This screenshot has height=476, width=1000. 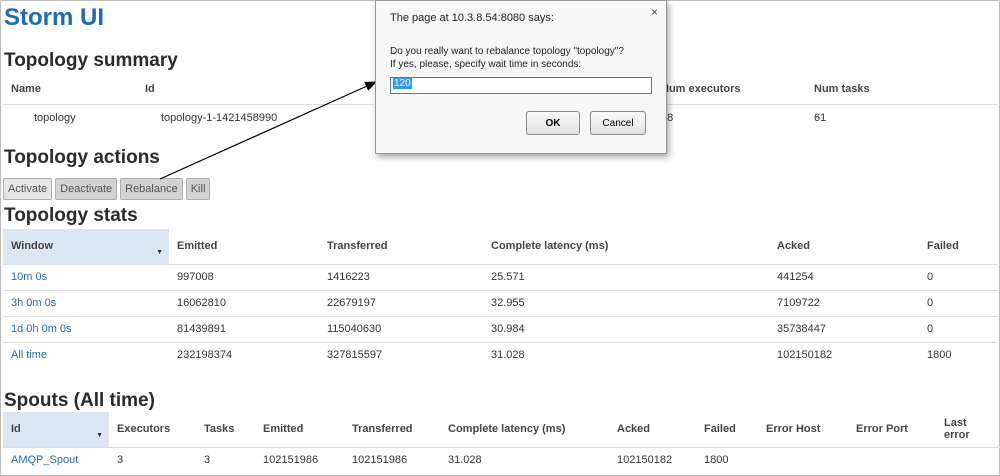 I want to click on cell-acked: 441254, so click(x=844, y=276).